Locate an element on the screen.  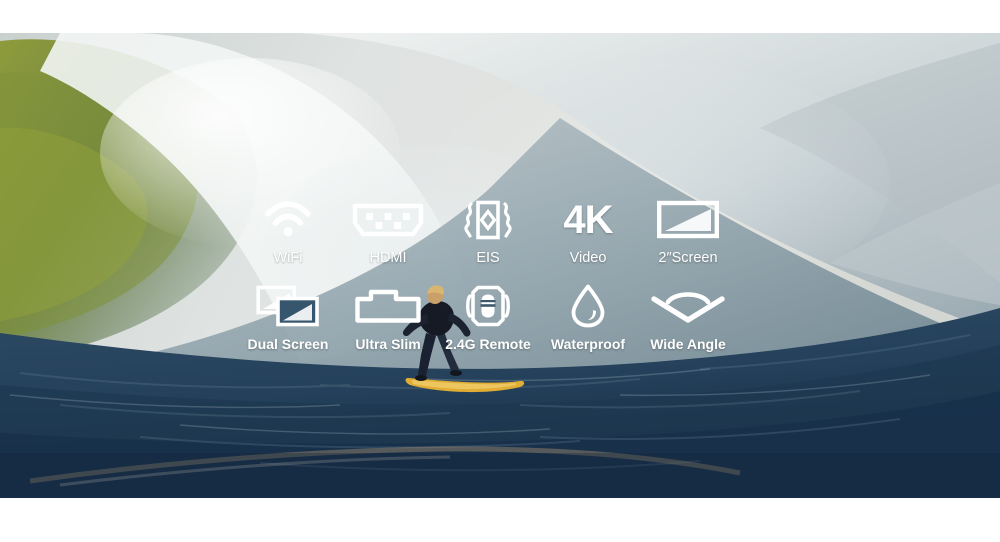
4k-glyph: 4K is located at coordinates (588, 220).